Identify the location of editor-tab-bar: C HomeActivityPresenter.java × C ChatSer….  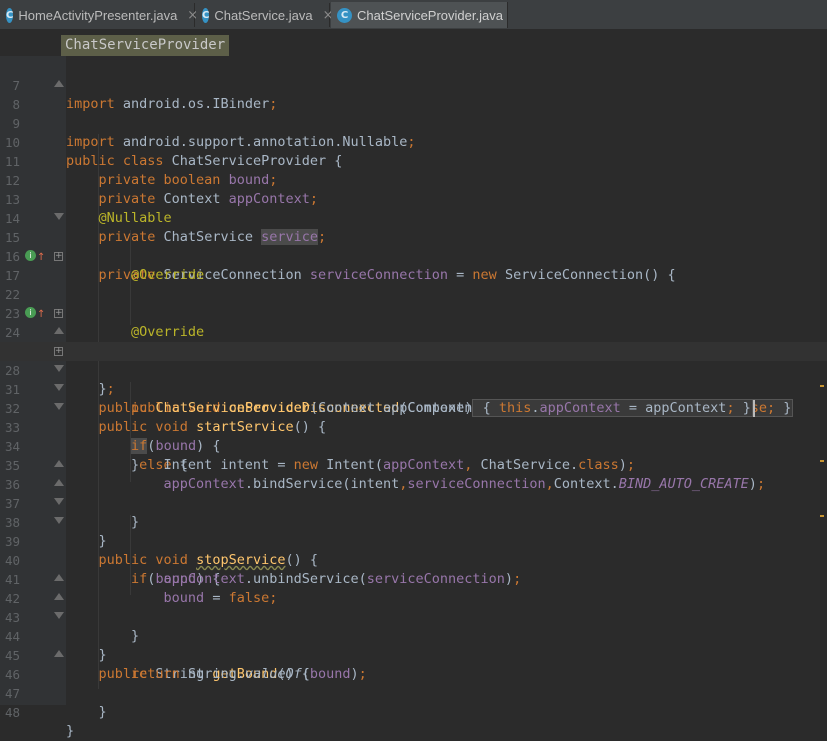
(413, 15).